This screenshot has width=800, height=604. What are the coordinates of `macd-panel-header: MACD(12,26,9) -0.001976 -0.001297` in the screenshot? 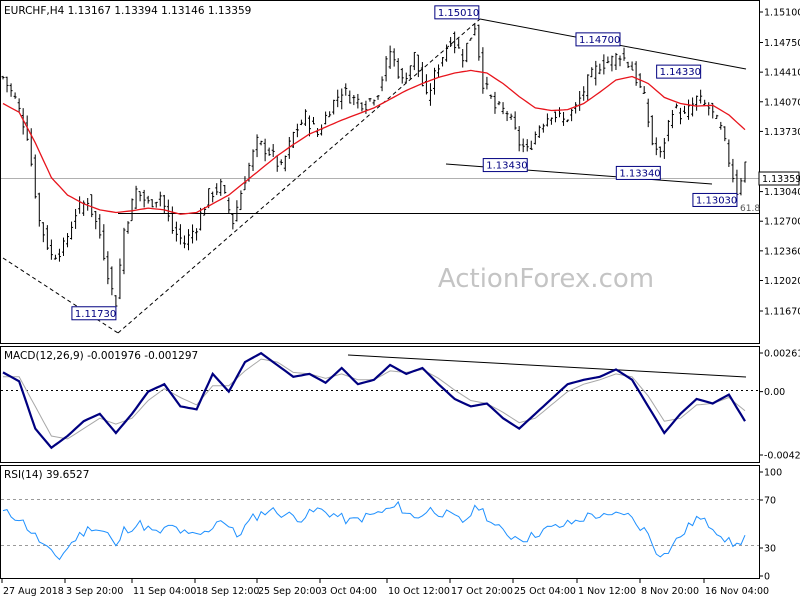 It's located at (101, 356).